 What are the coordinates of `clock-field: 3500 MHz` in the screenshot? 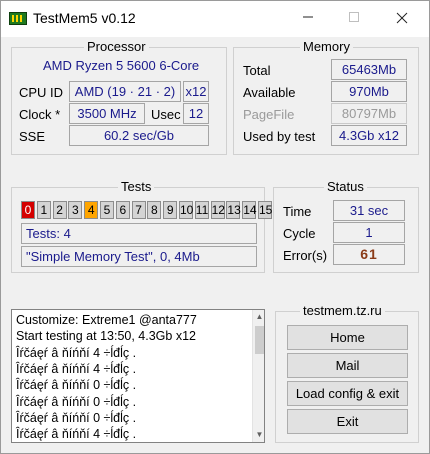 It's located at (107, 113).